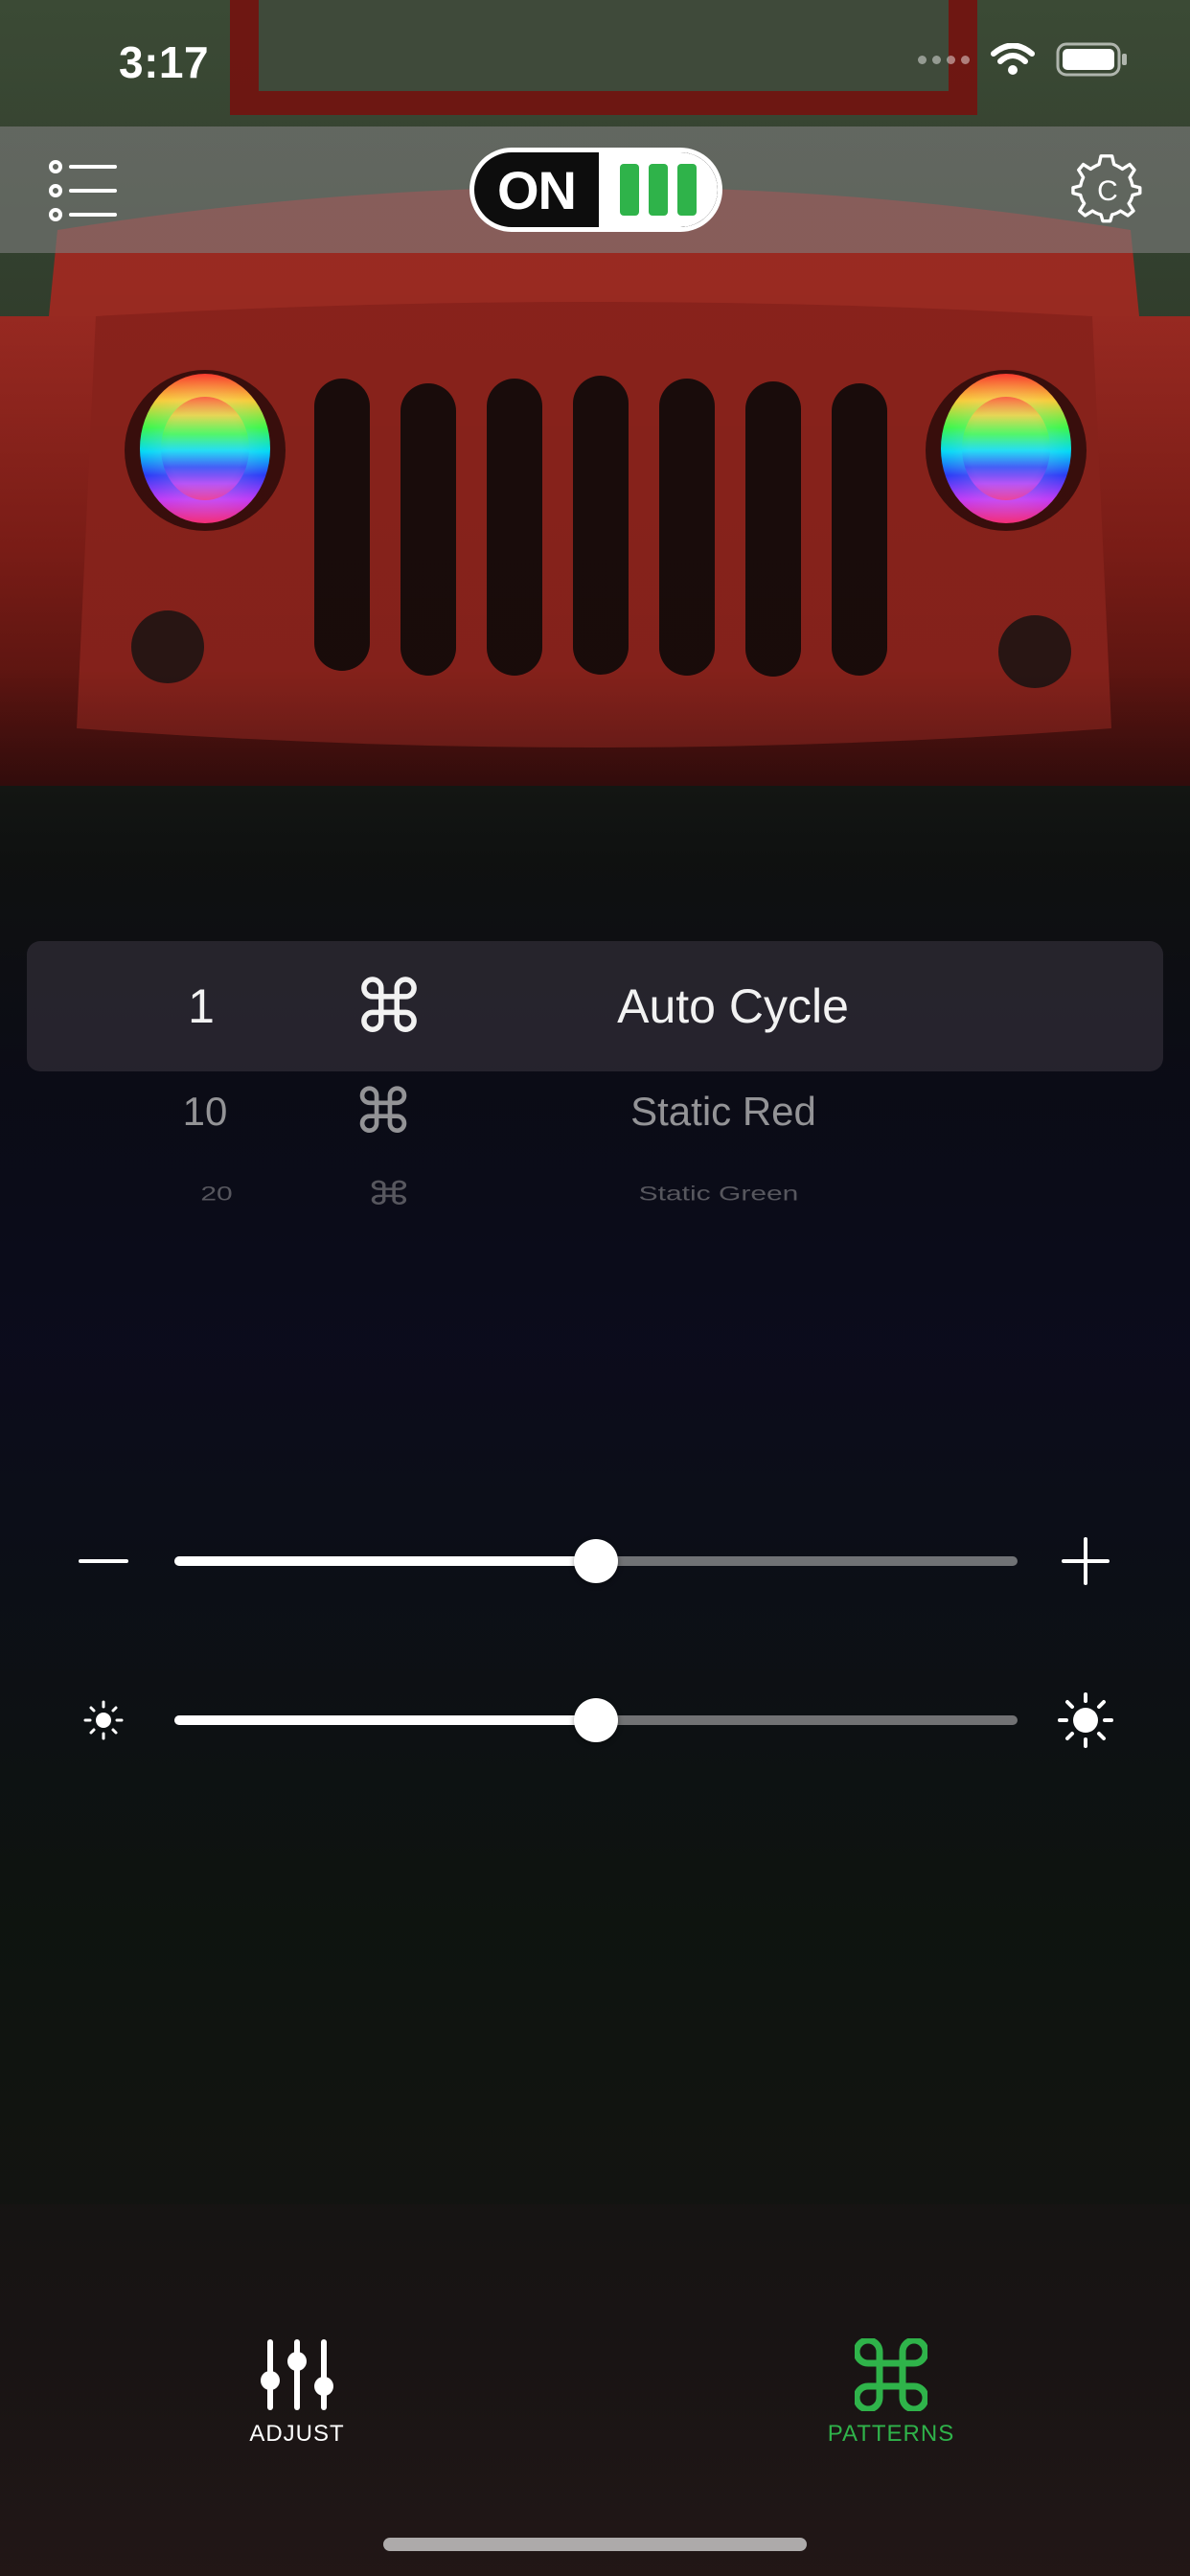 This screenshot has height=2576, width=1190. I want to click on pattern-name: Static Green, so click(718, 1194).